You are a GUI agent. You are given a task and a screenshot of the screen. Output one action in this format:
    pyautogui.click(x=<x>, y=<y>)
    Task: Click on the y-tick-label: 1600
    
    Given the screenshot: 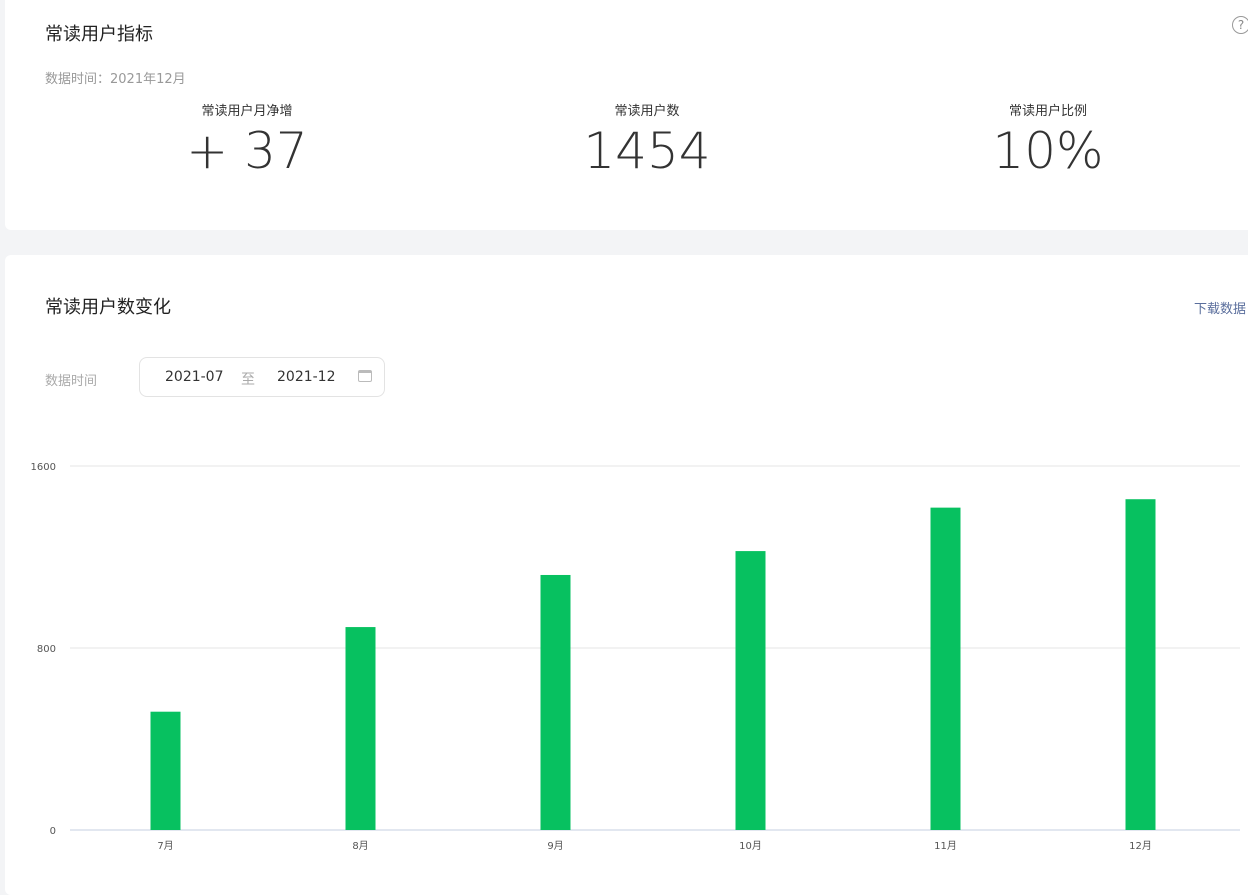 What is the action you would take?
    pyautogui.click(x=43, y=467)
    